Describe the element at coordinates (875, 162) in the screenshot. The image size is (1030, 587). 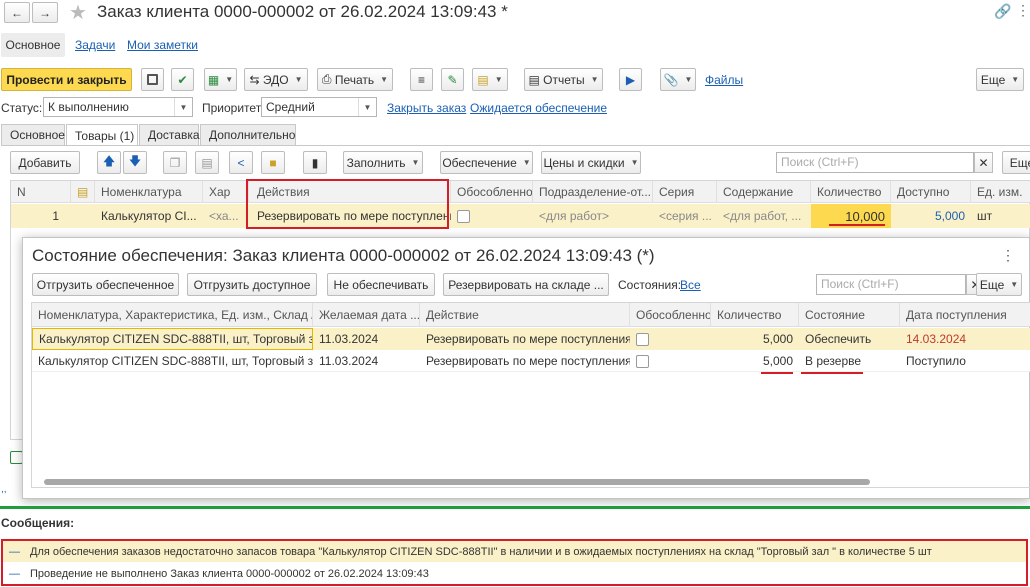
I see `goods-search-input: Поиск (Ctrl+F)` at that location.